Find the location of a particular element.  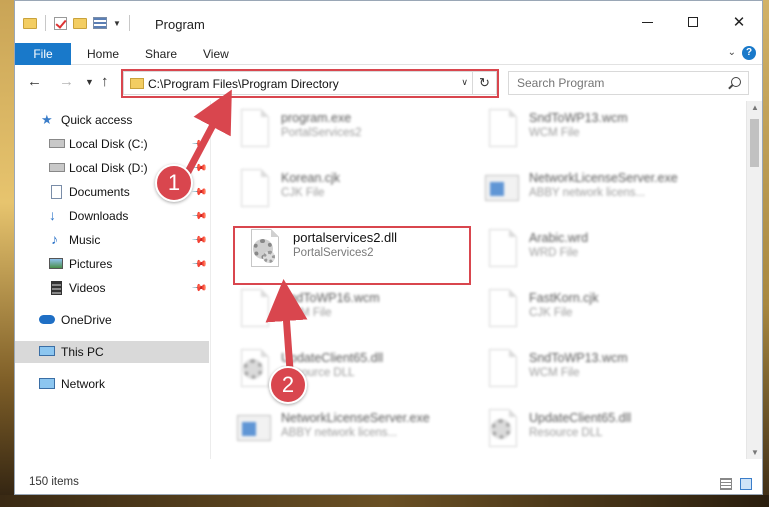

window-title: Program is located at coordinates (180, 24).